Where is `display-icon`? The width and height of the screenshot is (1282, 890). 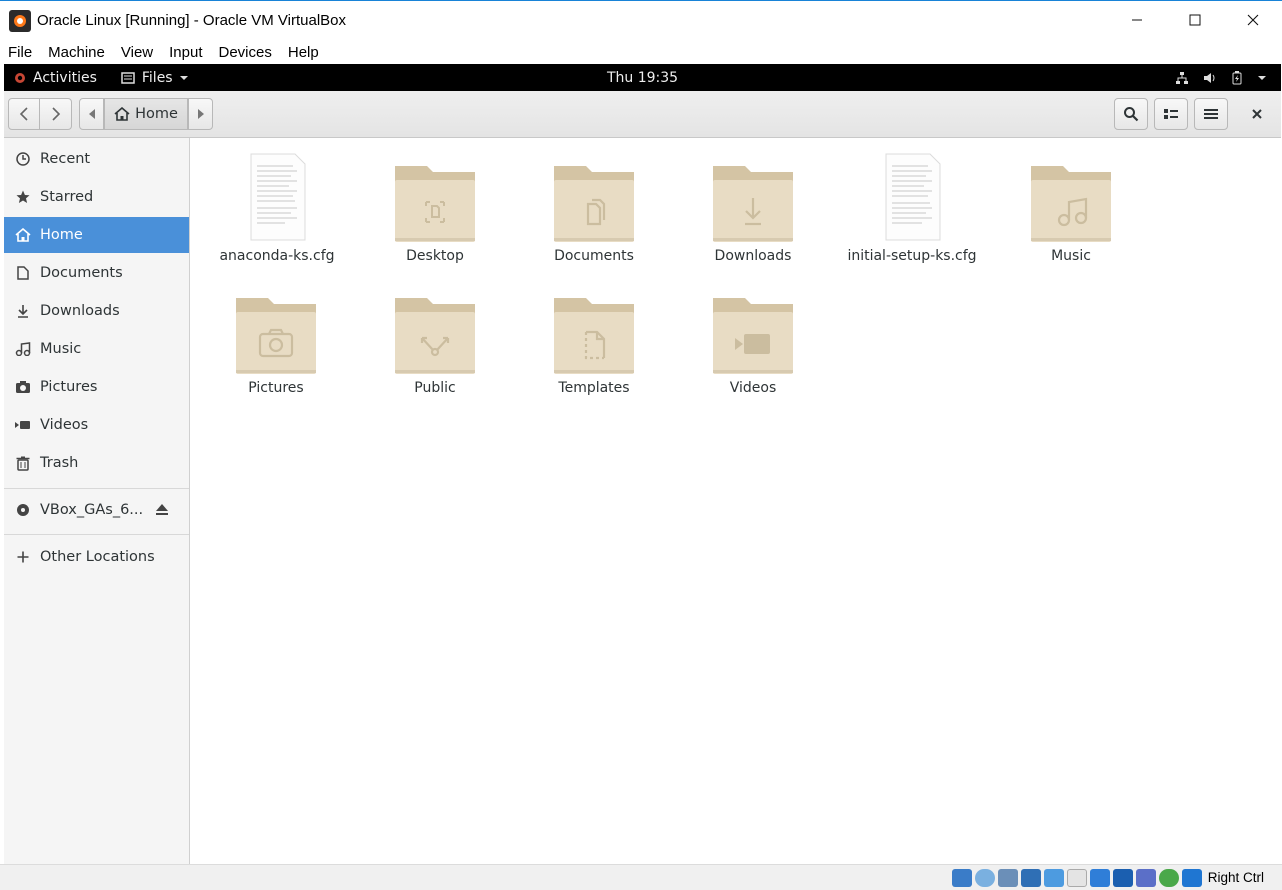
display-icon is located at coordinates (1100, 878).